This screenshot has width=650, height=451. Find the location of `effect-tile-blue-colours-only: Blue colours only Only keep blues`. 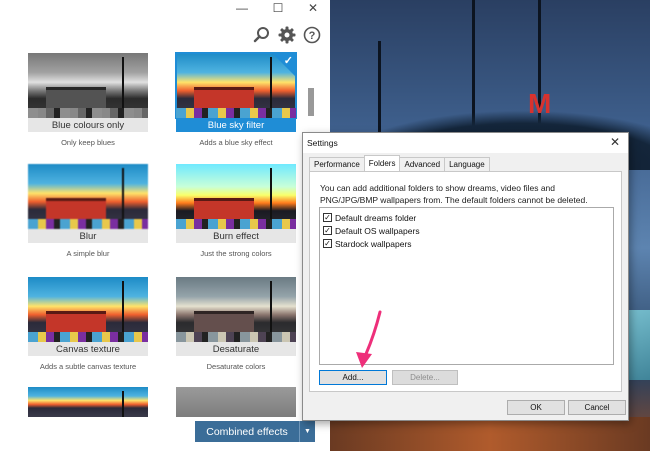

effect-tile-blue-colours-only: Blue colours only Only keep blues is located at coordinates (88, 100).